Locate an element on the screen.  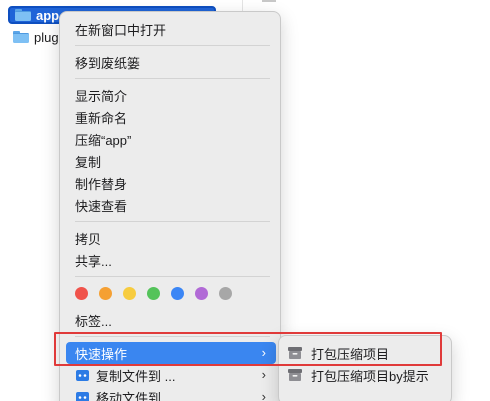
menu-item-make-alias: 制作替身 is located at coordinates (171, 183).